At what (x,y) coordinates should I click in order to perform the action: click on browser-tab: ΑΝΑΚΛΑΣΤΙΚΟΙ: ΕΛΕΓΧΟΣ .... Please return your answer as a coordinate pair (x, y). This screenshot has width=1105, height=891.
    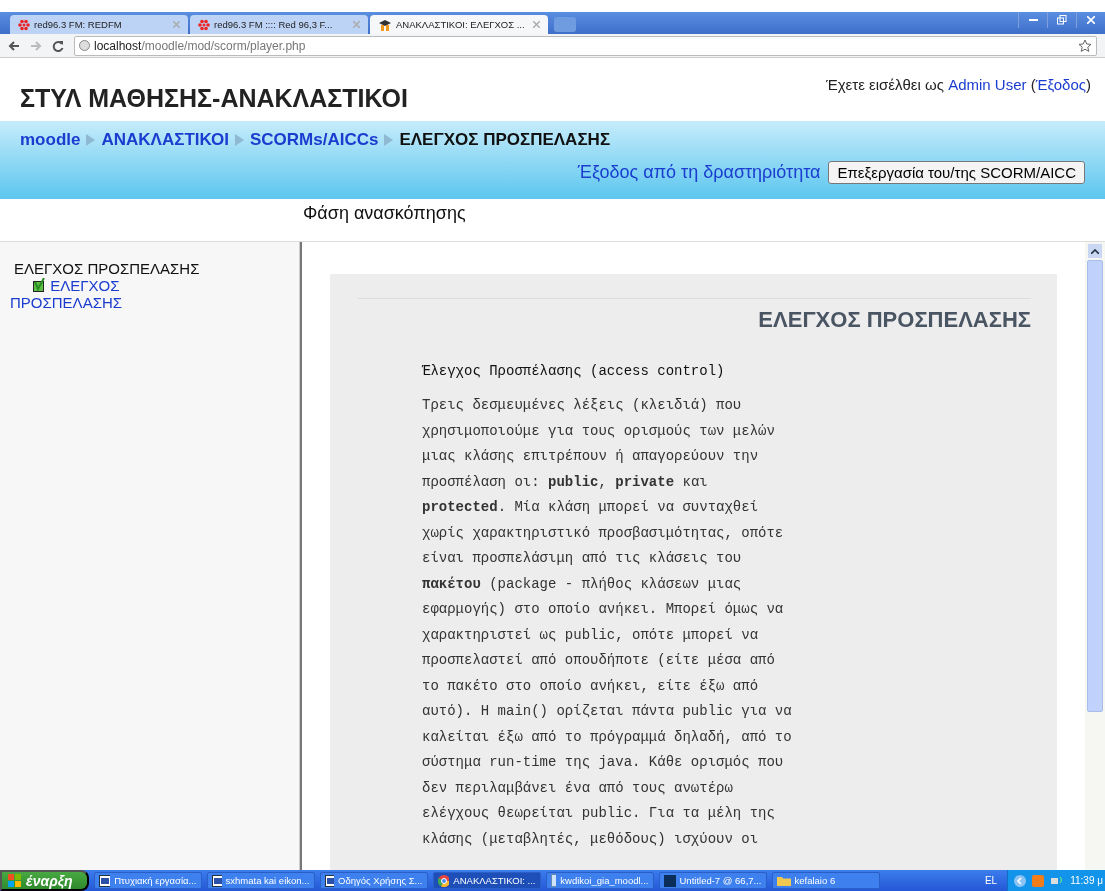
    Looking at the image, I should click on (459, 24).